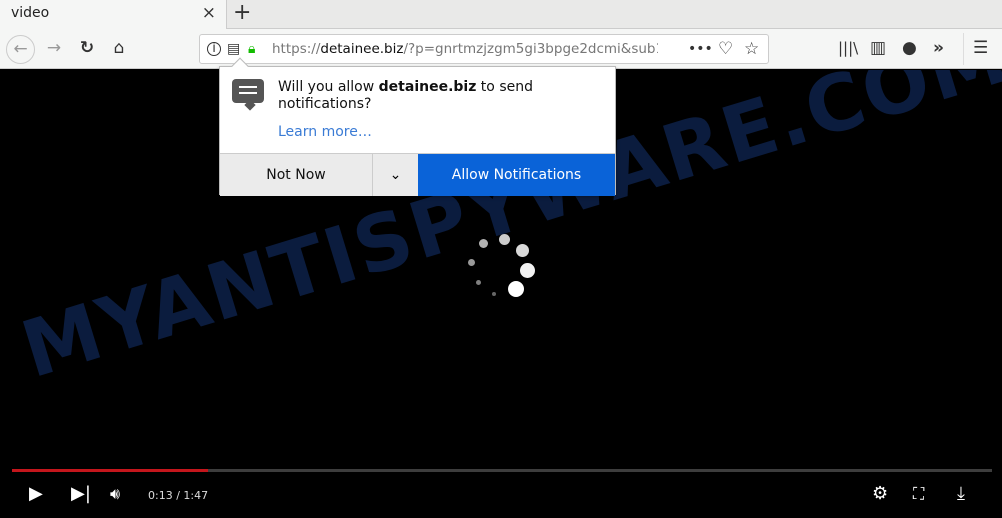  What do you see at coordinates (328, 87) in the screenshot?
I see `message-text: Will you allow` at bounding box center [328, 87].